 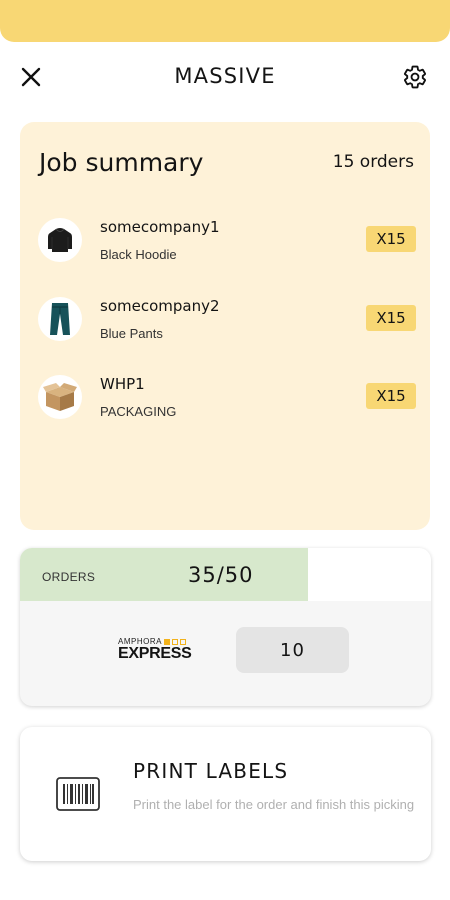 I want to click on box-icon, so click(x=60, y=397).